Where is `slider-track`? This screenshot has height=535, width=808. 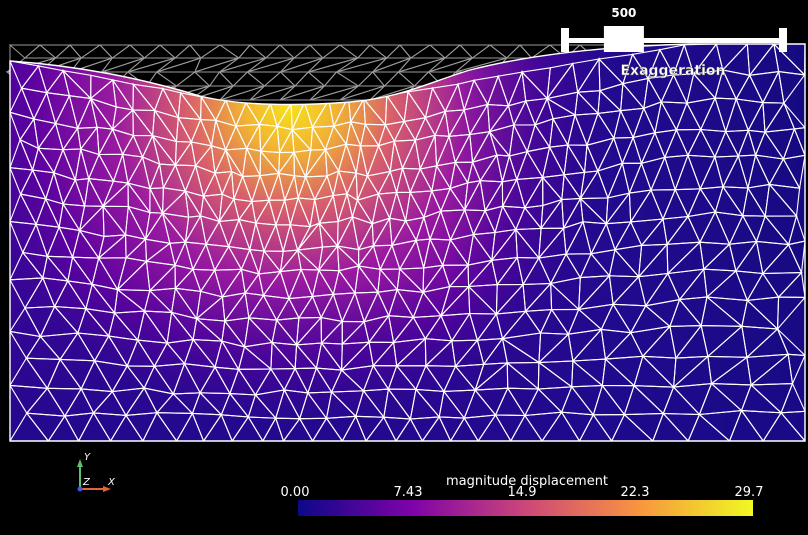 slider-track is located at coordinates (674, 40).